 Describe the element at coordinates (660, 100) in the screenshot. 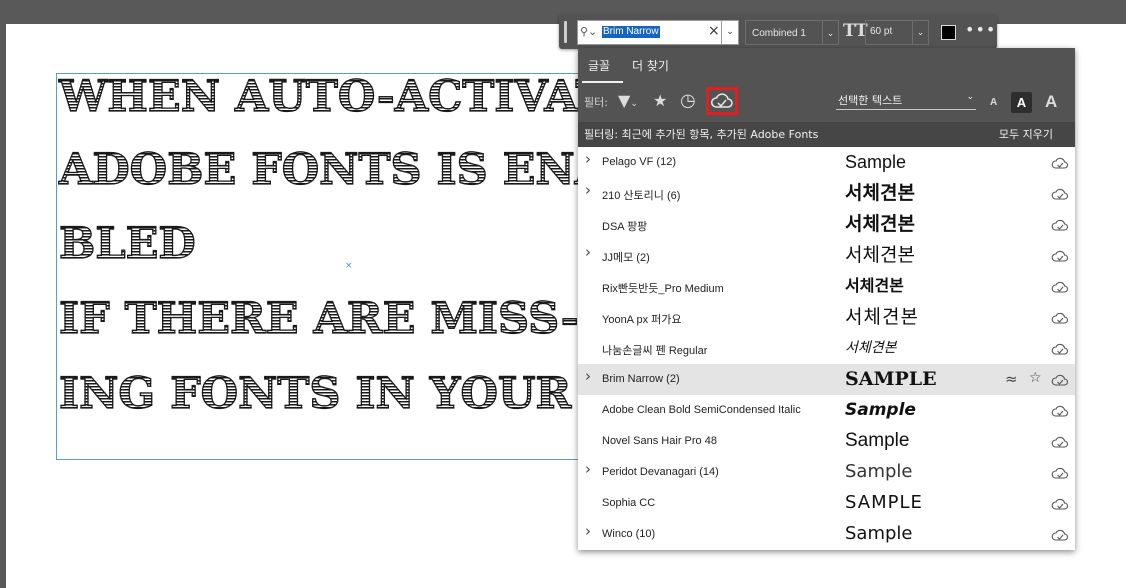

I see `favorites-star-icon: ★` at that location.